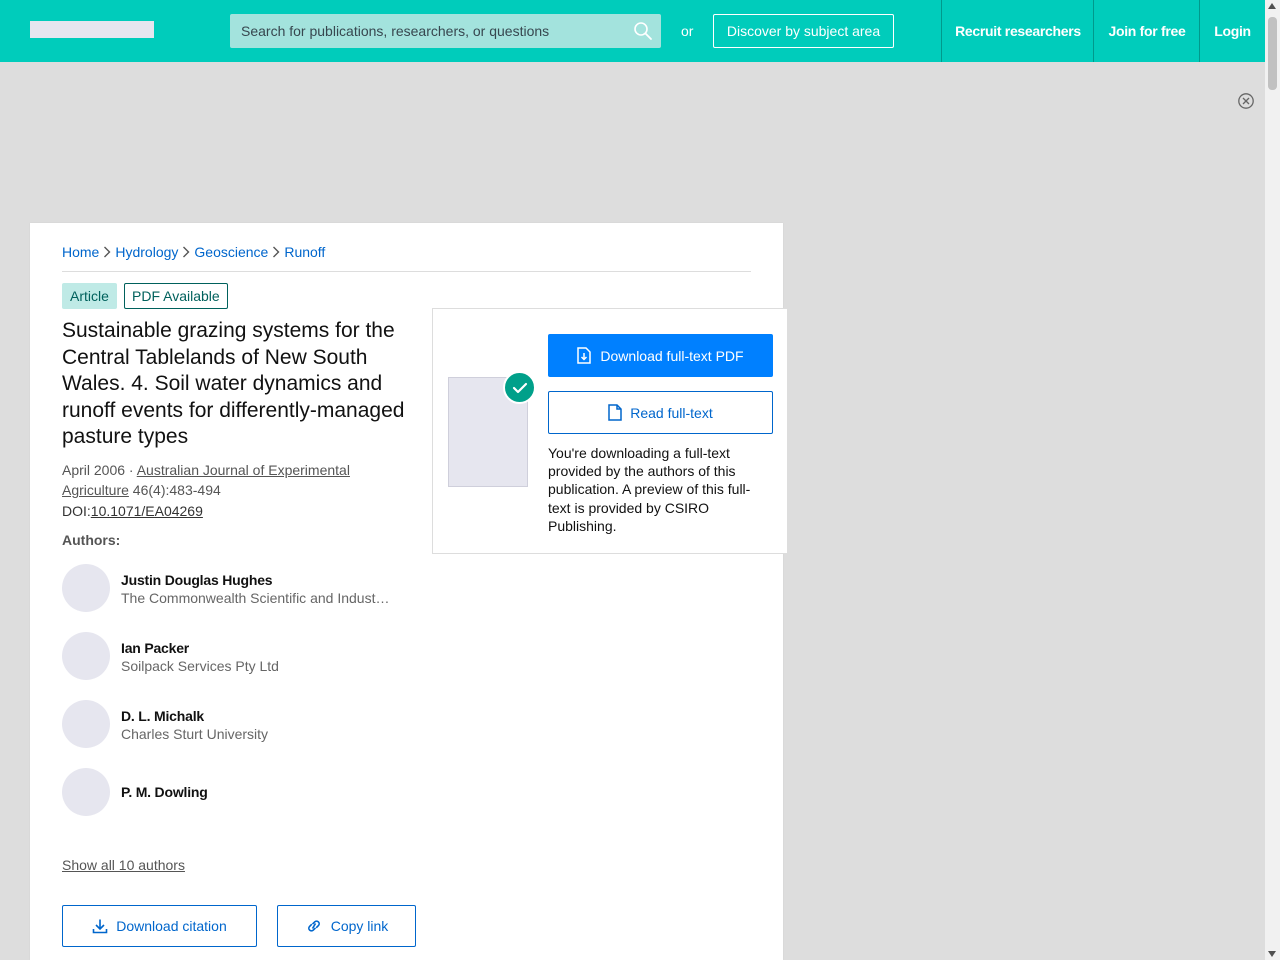 Image resolution: width=1280 pixels, height=960 pixels. What do you see at coordinates (359, 926) in the screenshot?
I see `copy-link-label: Copy link` at bounding box center [359, 926].